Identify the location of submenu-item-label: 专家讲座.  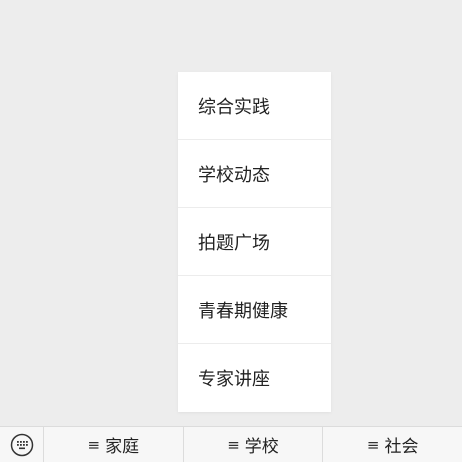
(234, 379).